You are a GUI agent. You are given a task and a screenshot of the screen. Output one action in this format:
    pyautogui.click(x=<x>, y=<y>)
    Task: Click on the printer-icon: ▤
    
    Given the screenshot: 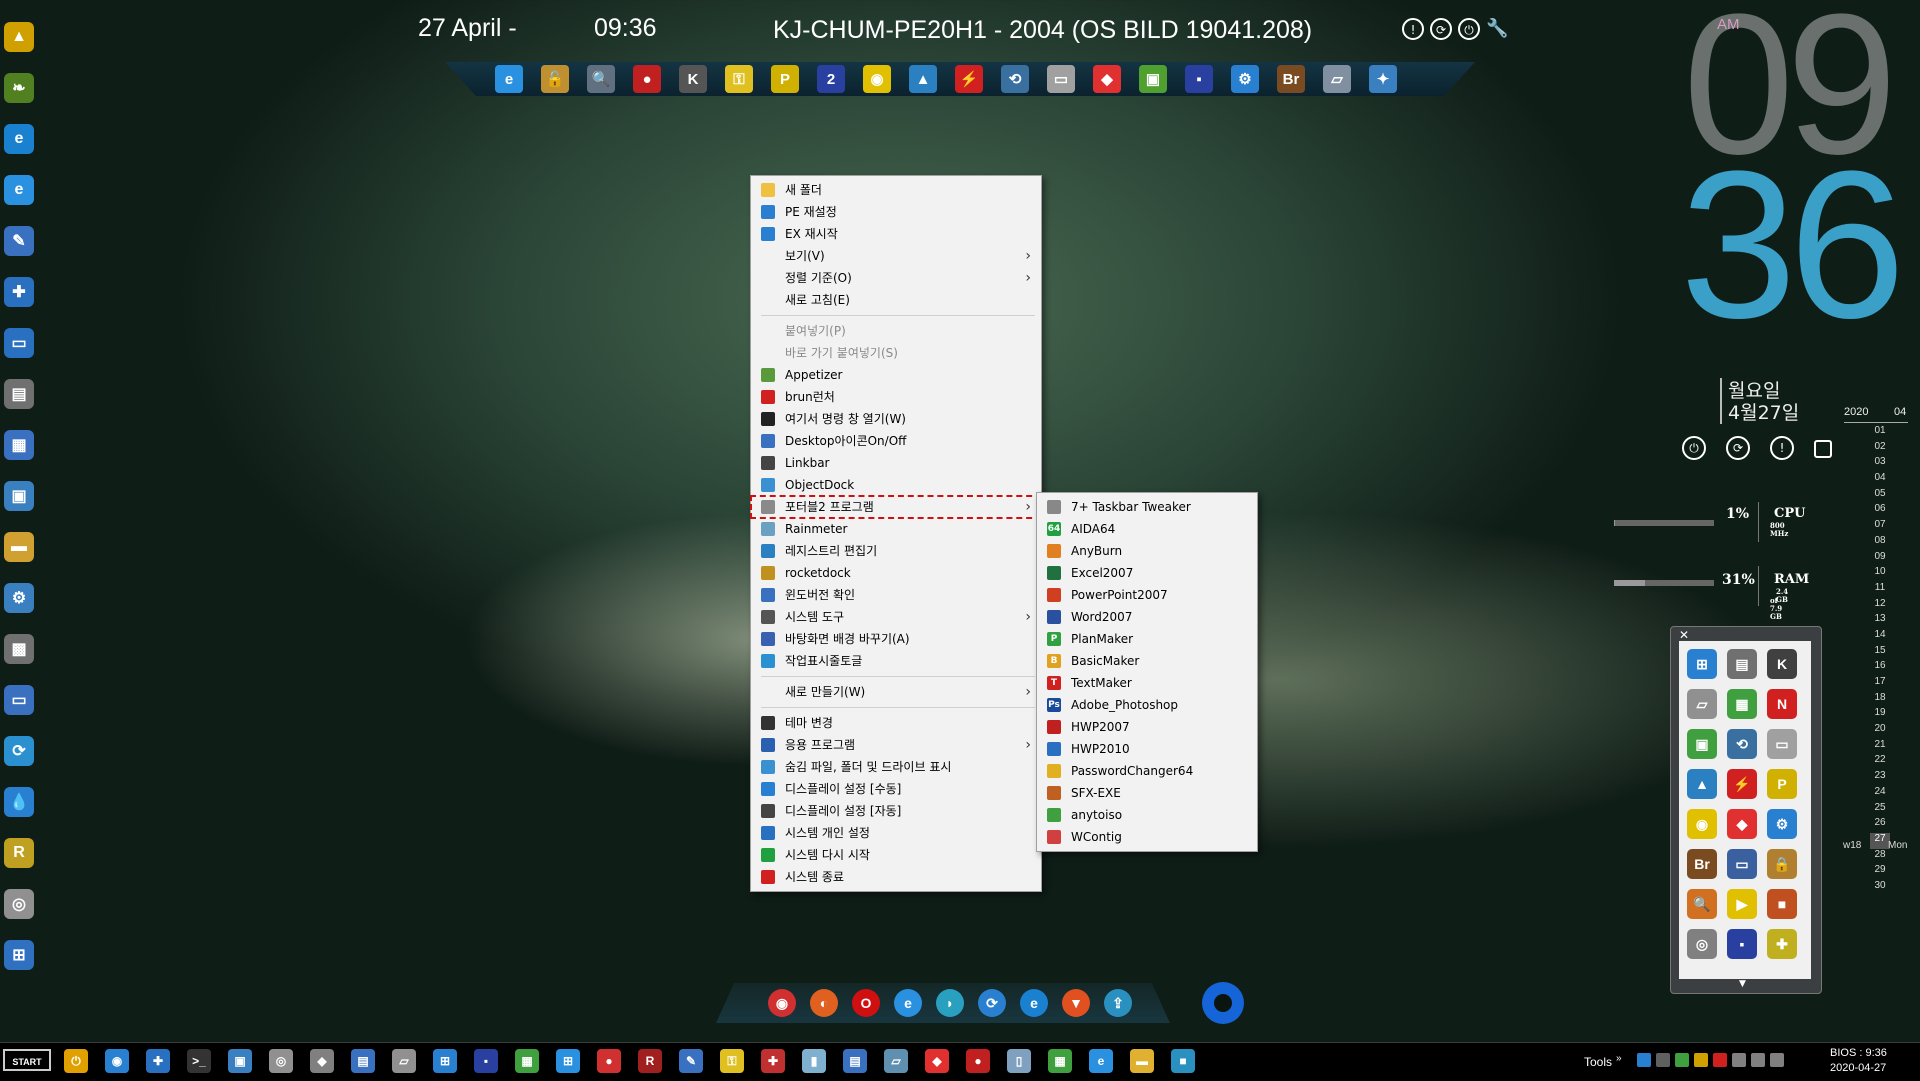 What is the action you would take?
    pyautogui.click(x=19, y=394)
    